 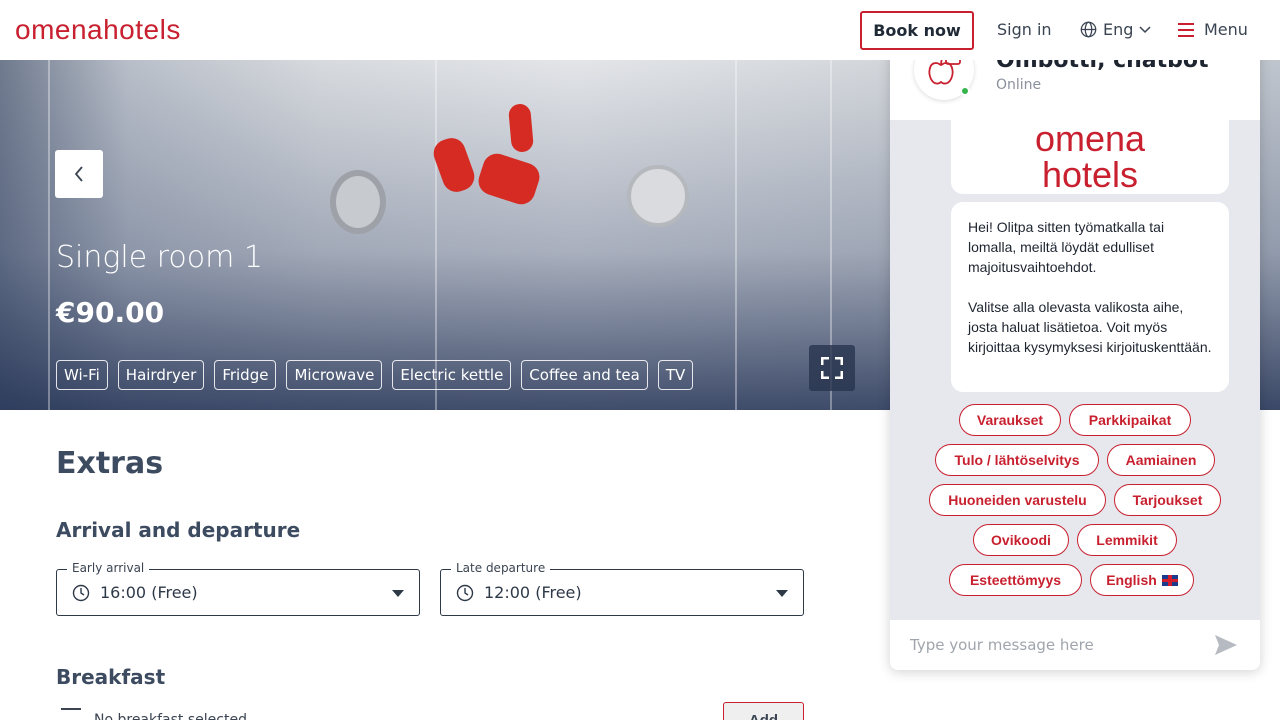 I want to click on chip-esteettomyys: Esteettömyys, so click(x=1015, y=580).